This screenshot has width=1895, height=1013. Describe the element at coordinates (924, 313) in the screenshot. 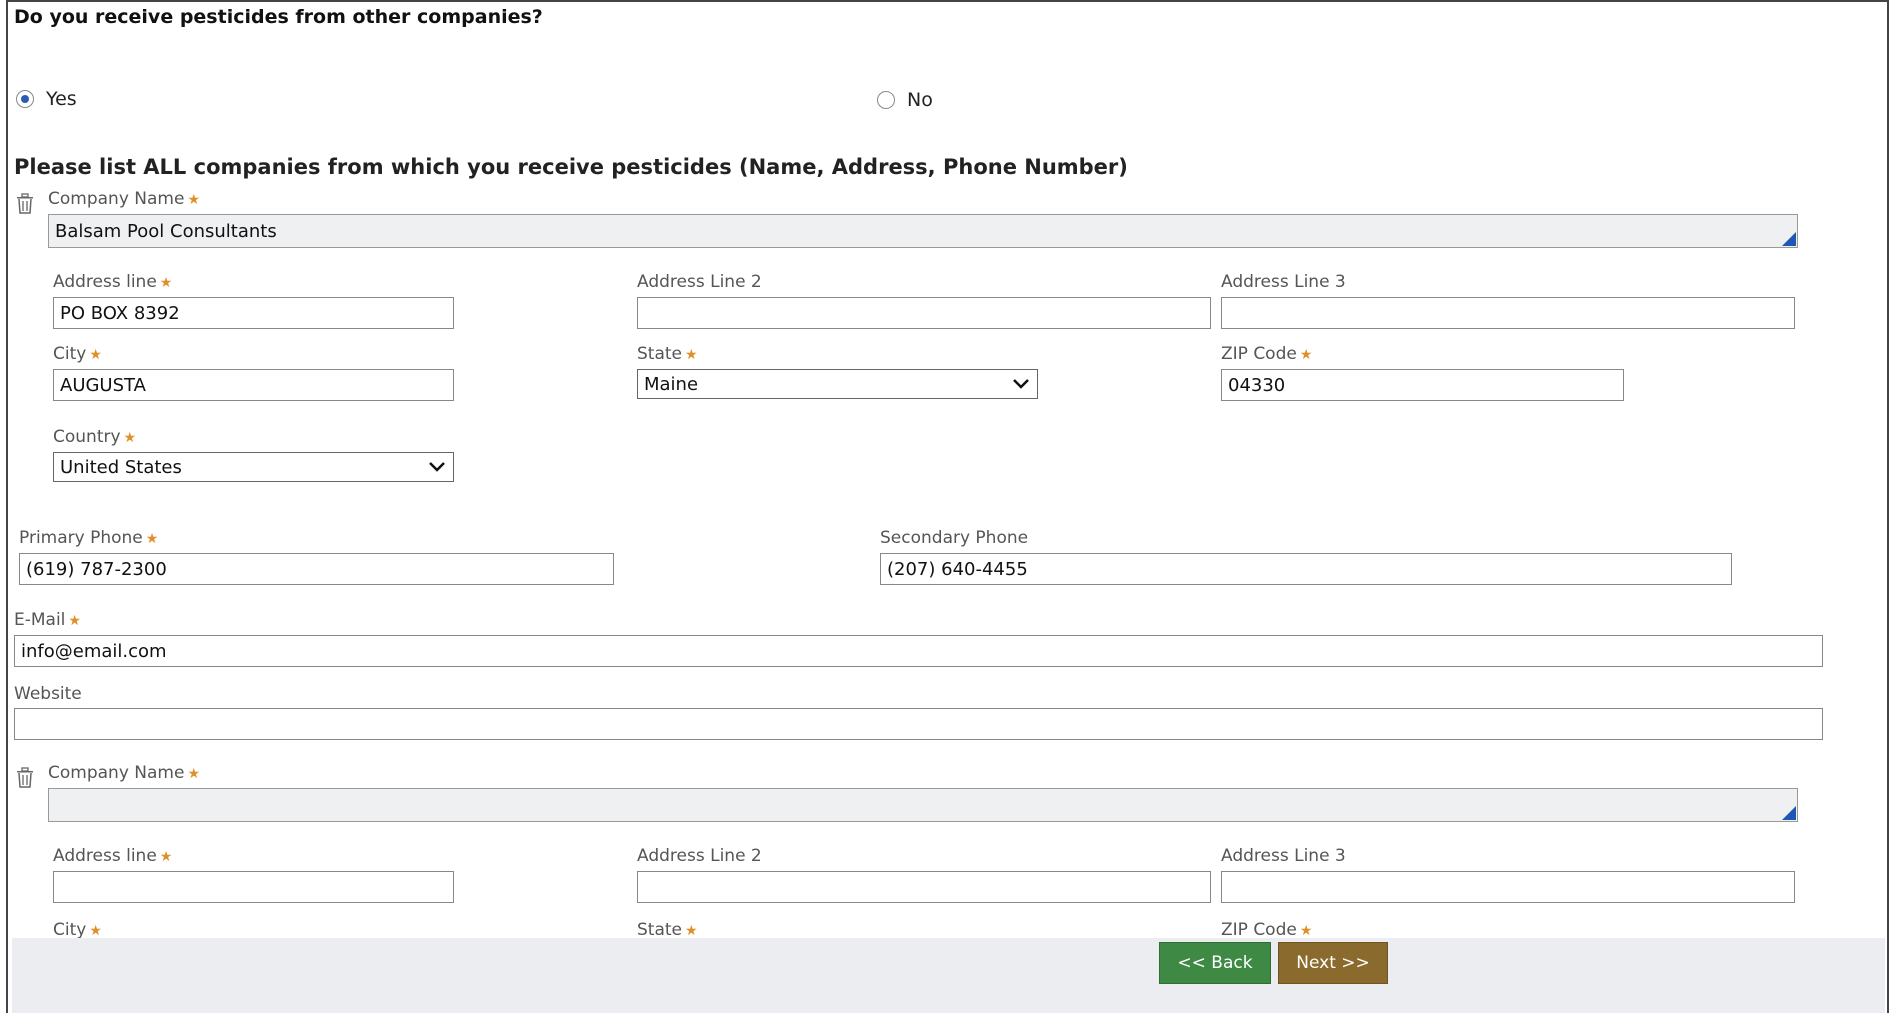

I see `address-line-2-input` at that location.